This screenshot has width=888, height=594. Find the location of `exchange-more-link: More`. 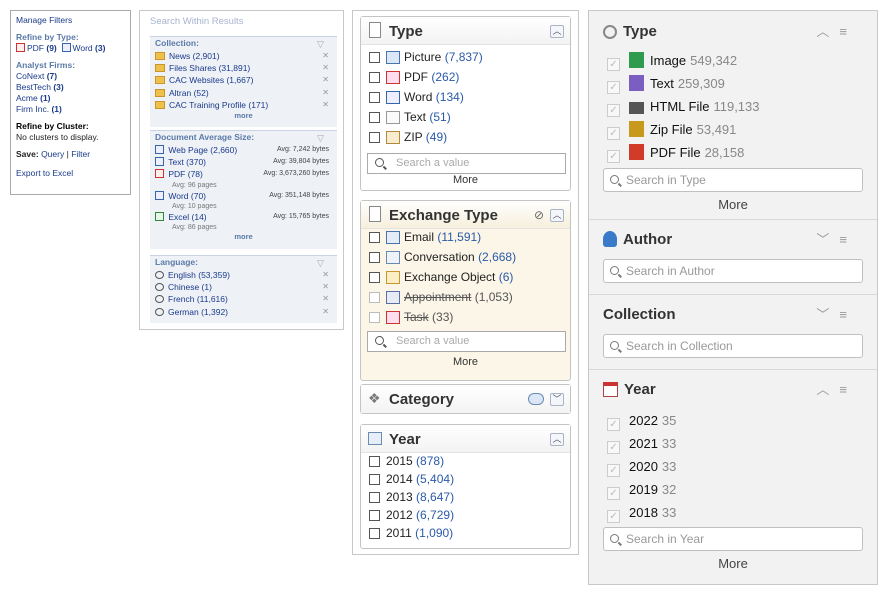

exchange-more-link: More is located at coordinates (465, 362).